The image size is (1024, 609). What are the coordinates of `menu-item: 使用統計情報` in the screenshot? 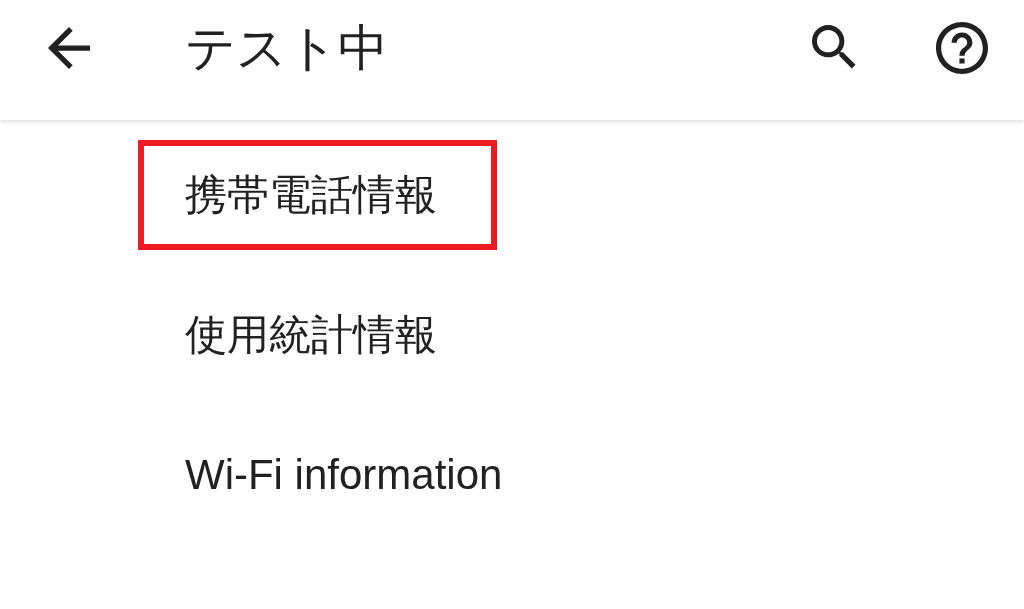 It's located at (317, 335).